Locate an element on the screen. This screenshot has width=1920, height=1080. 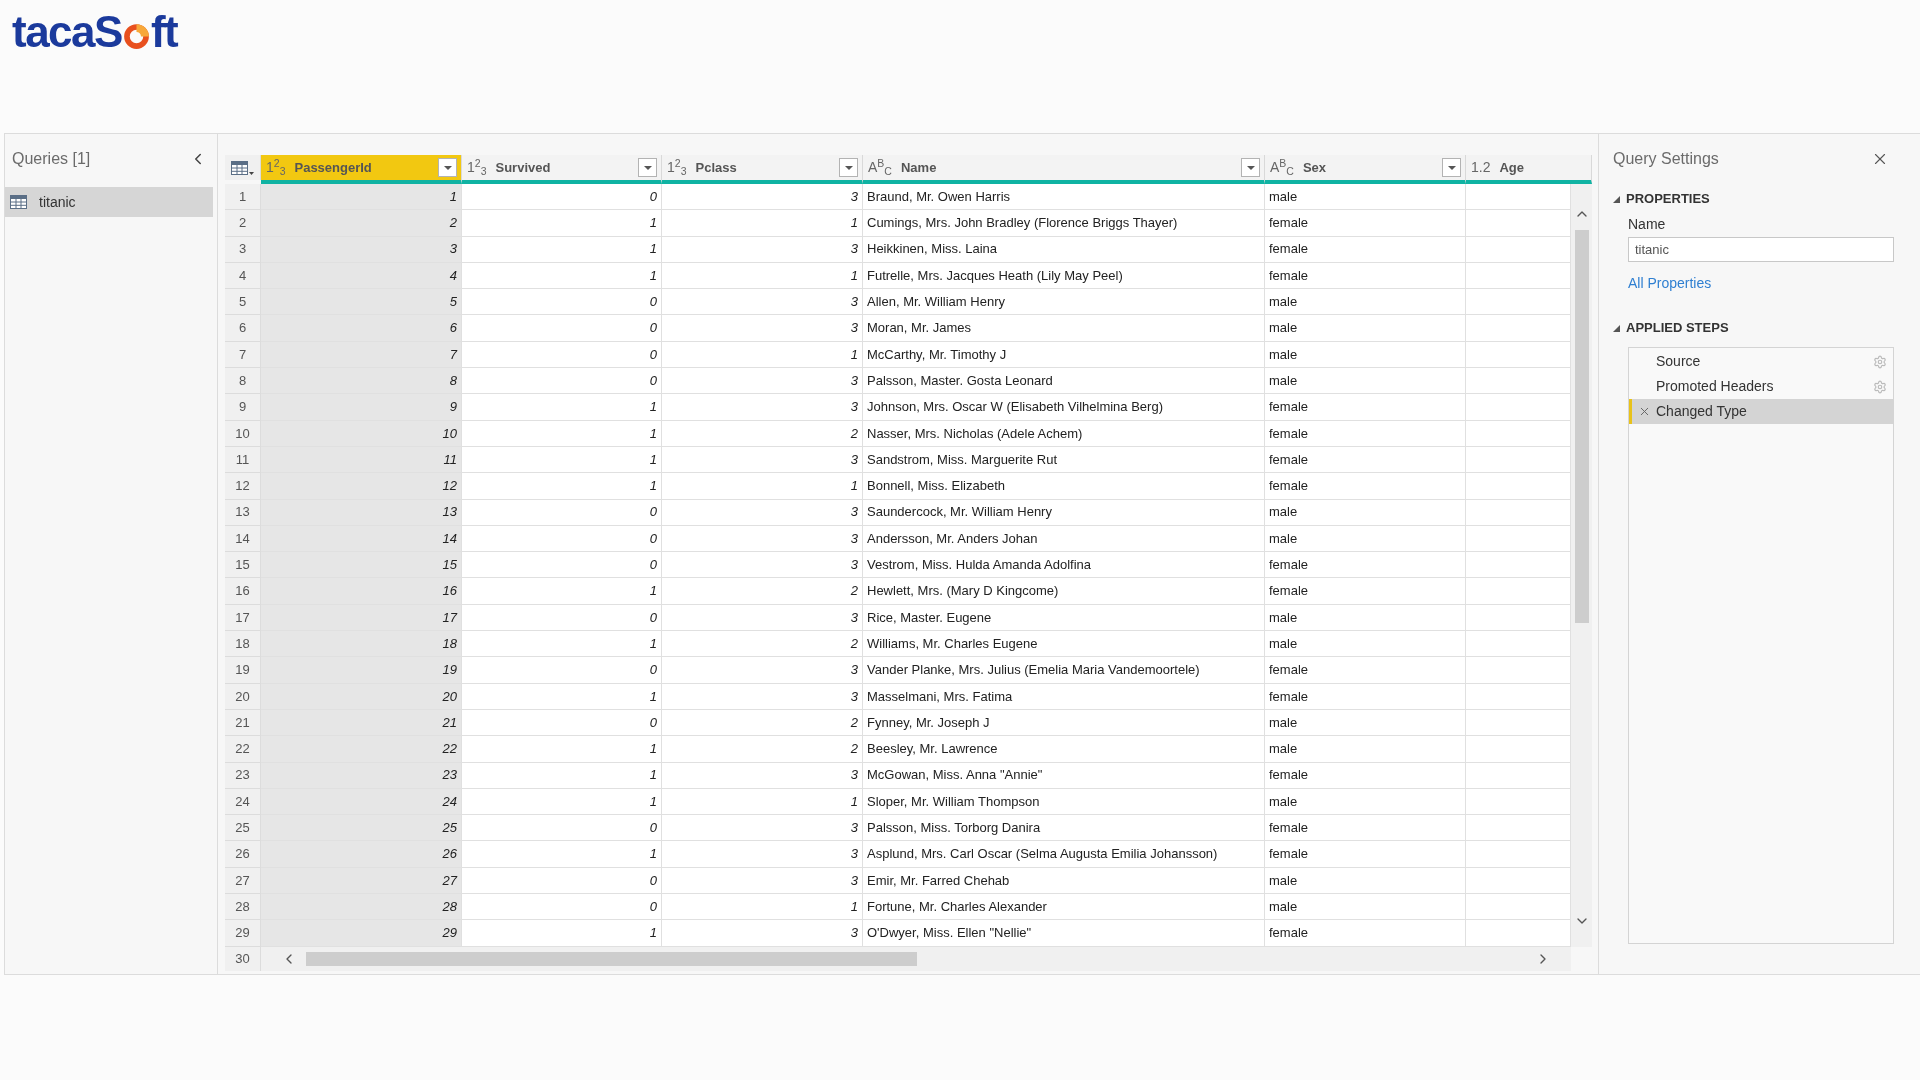
column-header: 1$^{2}$$_{3}$ Pclass is located at coordinates (762, 169).